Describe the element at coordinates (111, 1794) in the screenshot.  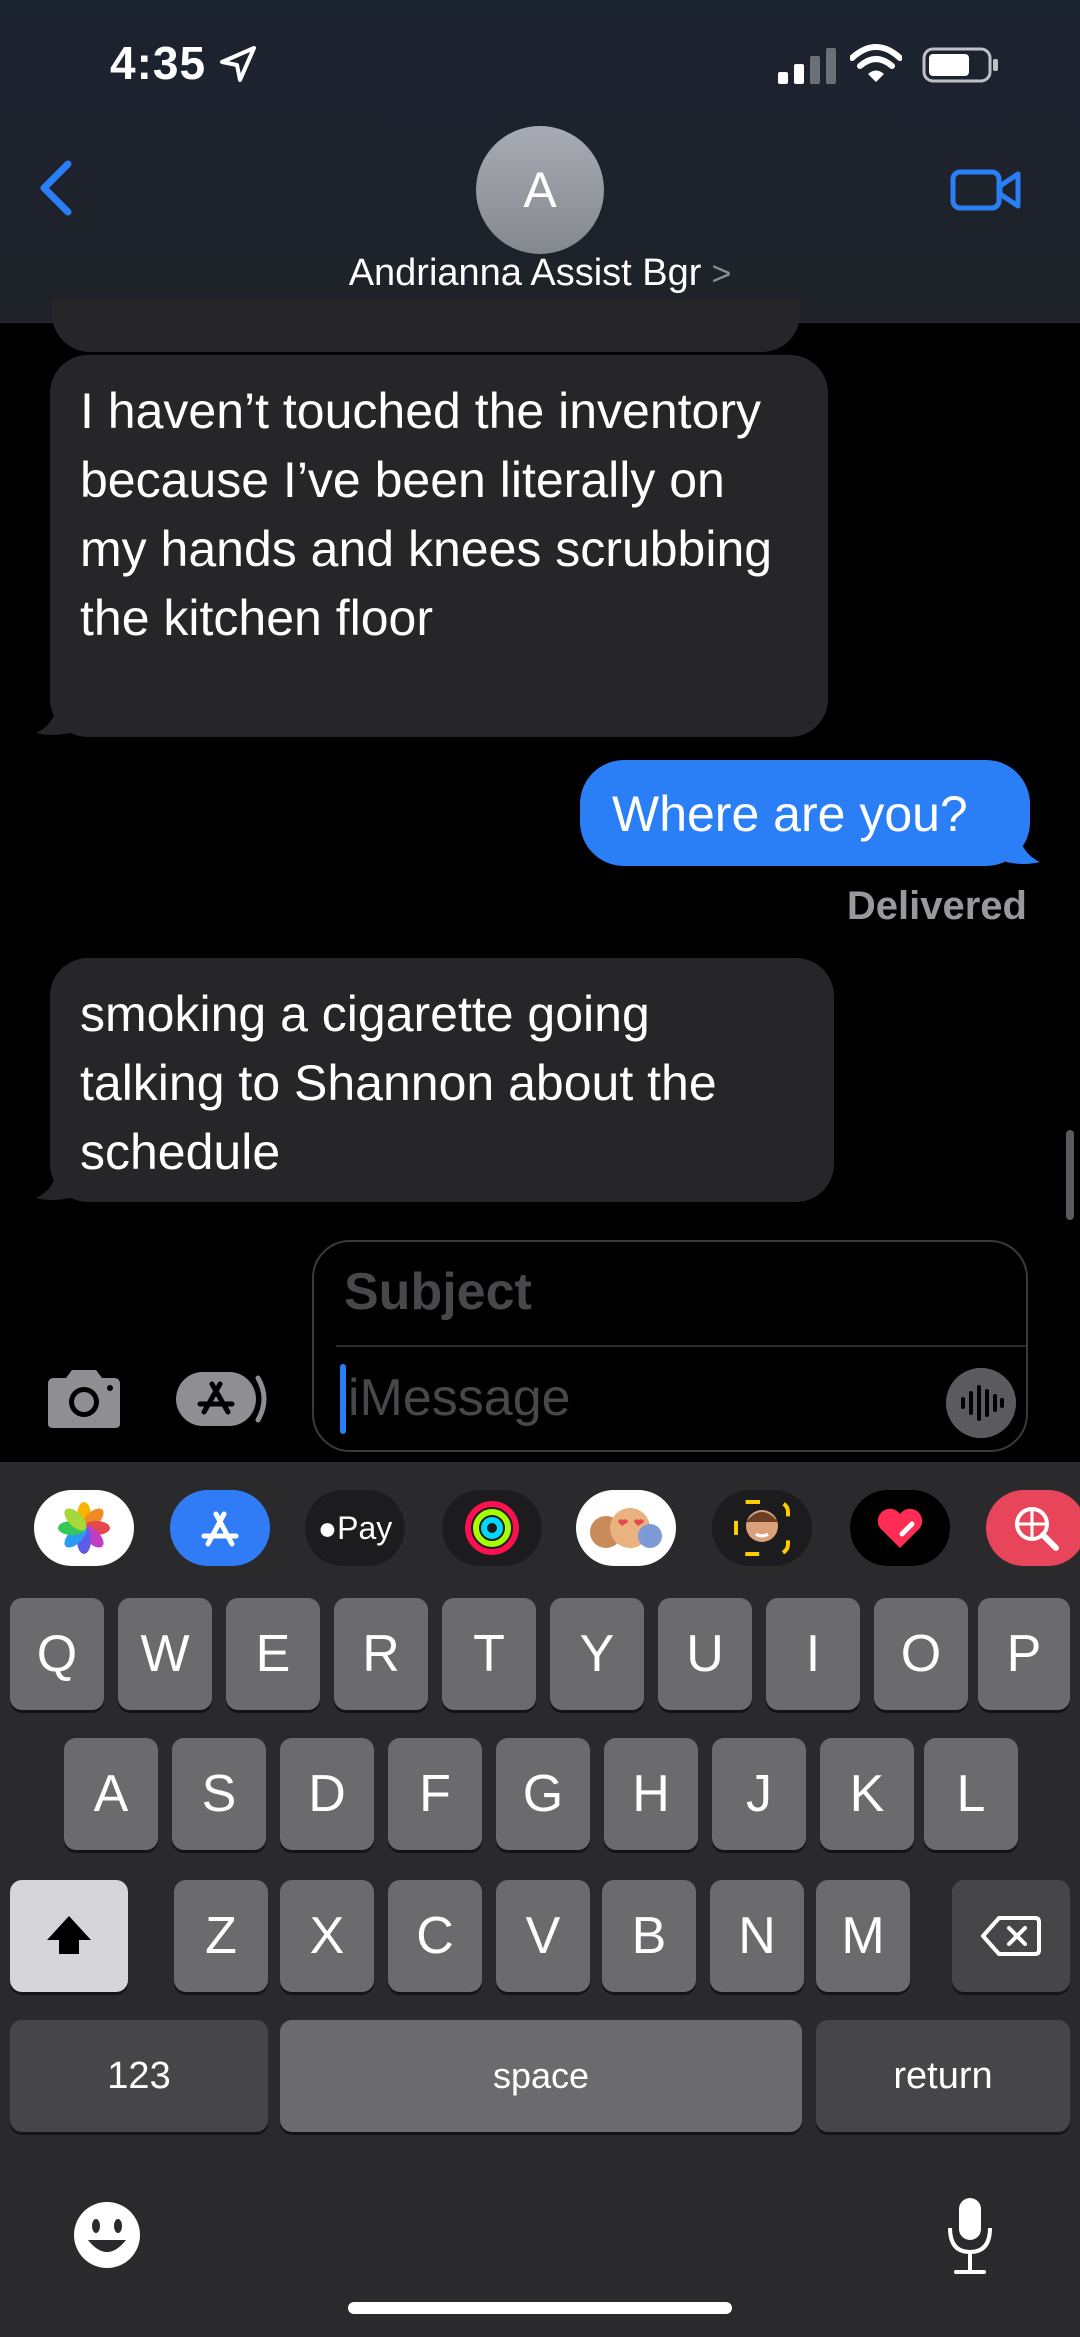
I see `key-a: A` at that location.